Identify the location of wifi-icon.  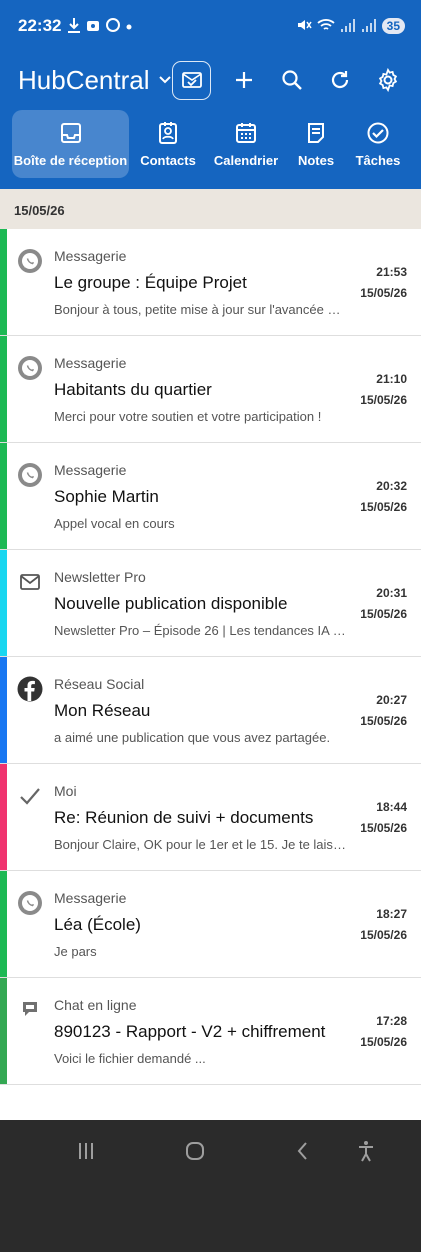
(326, 26).